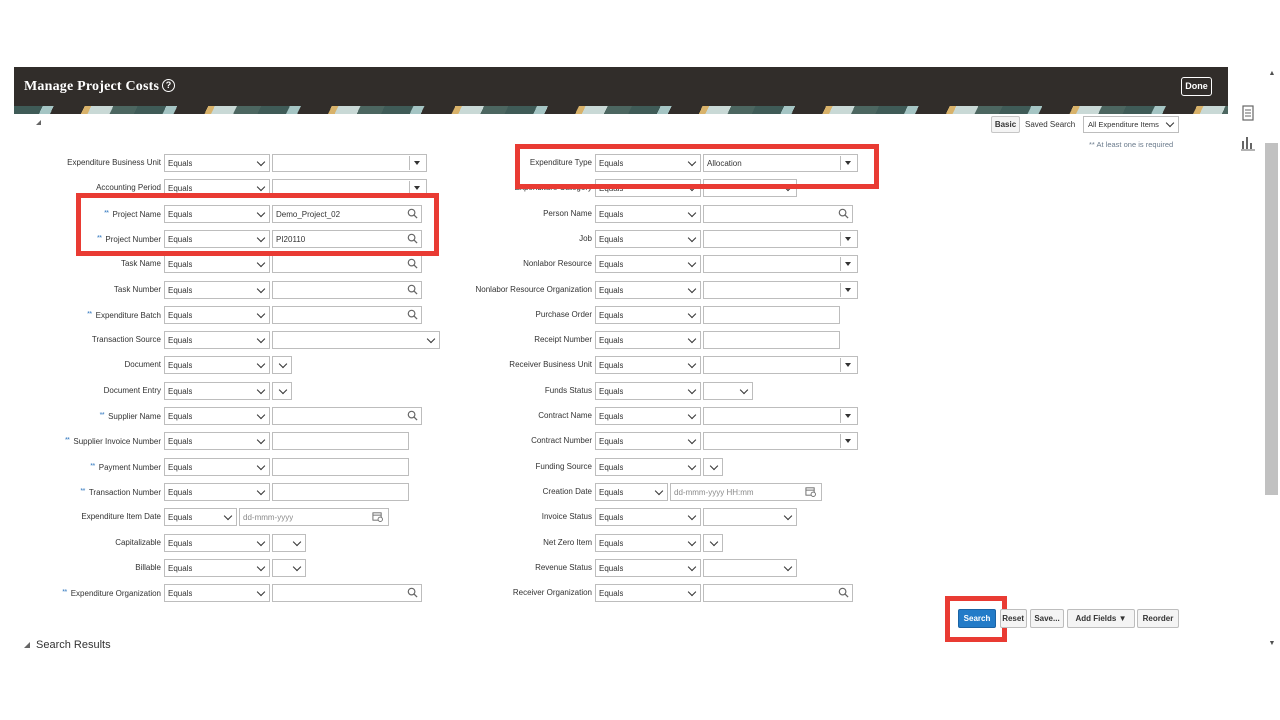 The image size is (1280, 720). What do you see at coordinates (314, 517) in the screenshot?
I see `expenditure-item-date-value-field: dd-mmm-yyyy` at bounding box center [314, 517].